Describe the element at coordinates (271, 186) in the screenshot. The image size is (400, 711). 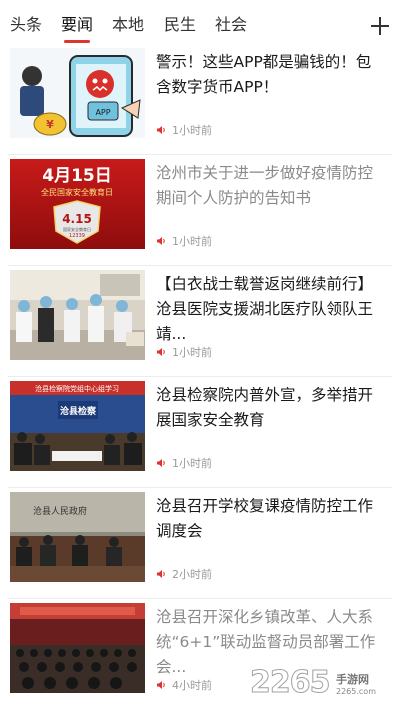
I see `news-title: 沧州市关于进一步做好疫情防控期间个人防护的告知书` at that location.